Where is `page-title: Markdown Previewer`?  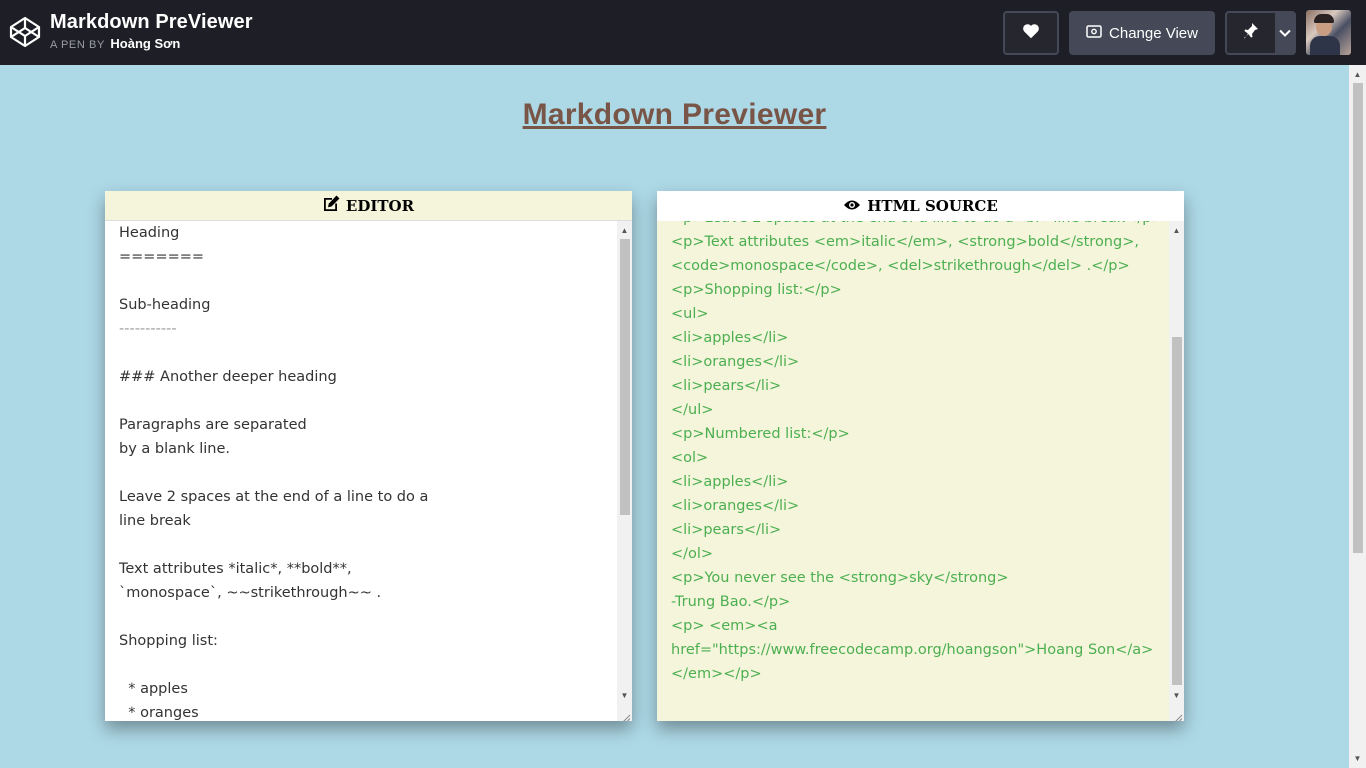 page-title: Markdown Previewer is located at coordinates (674, 114).